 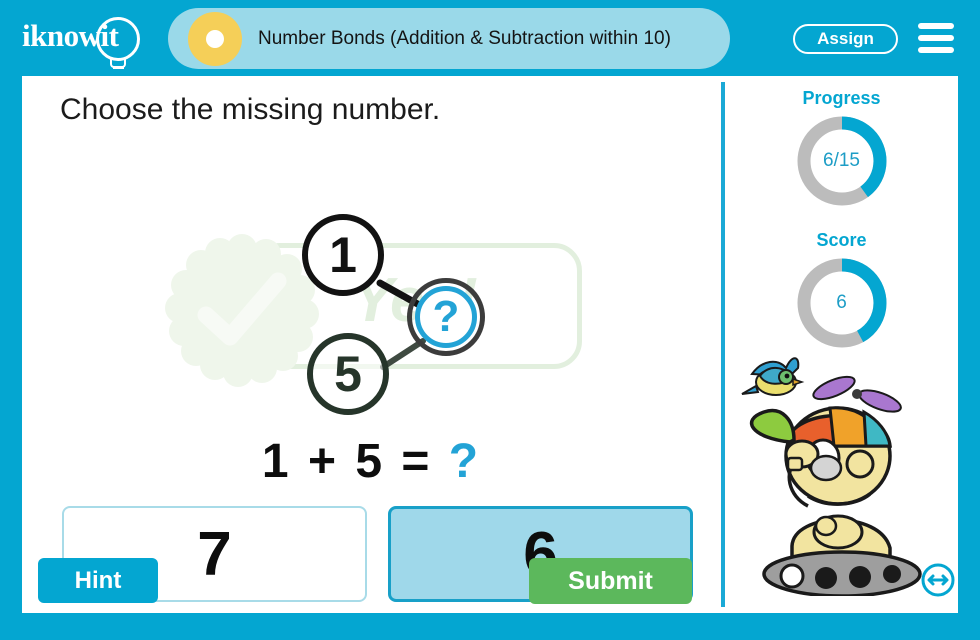 I want to click on lesson-dot-icon, so click(x=215, y=38).